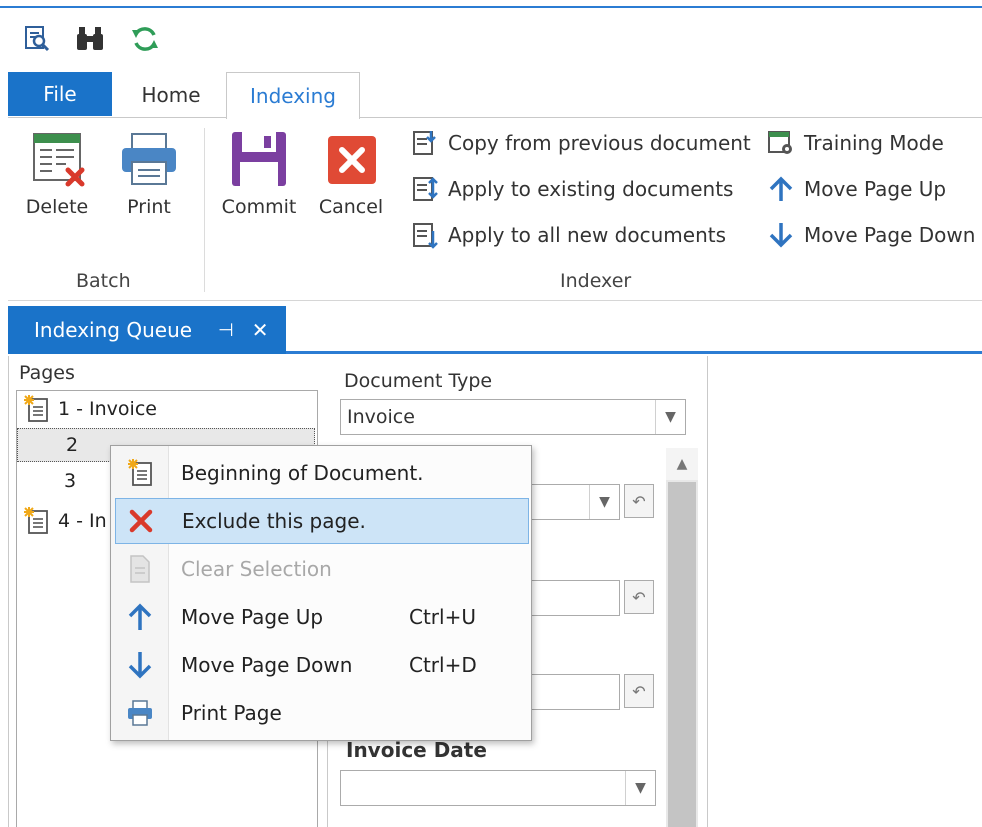  Describe the element at coordinates (425, 143) in the screenshot. I see `copy-document-icon` at that location.